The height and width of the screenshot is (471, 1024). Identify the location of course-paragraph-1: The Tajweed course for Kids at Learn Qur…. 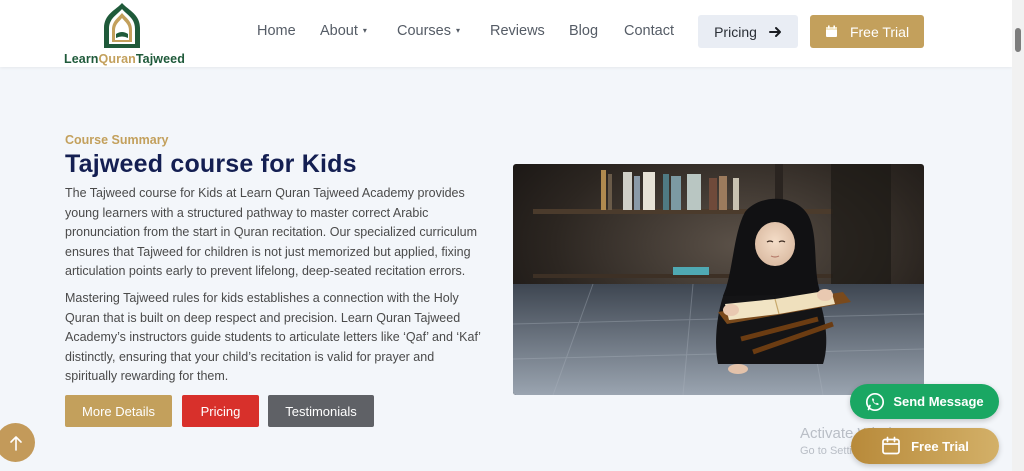
(271, 232).